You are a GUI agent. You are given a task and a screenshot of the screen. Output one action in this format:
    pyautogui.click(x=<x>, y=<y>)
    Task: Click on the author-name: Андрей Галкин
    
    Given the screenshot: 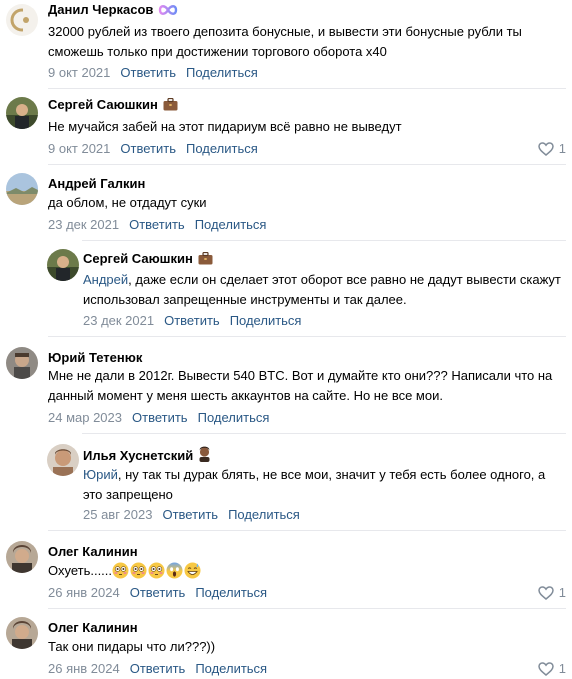 What is the action you would take?
    pyautogui.click(x=96, y=184)
    